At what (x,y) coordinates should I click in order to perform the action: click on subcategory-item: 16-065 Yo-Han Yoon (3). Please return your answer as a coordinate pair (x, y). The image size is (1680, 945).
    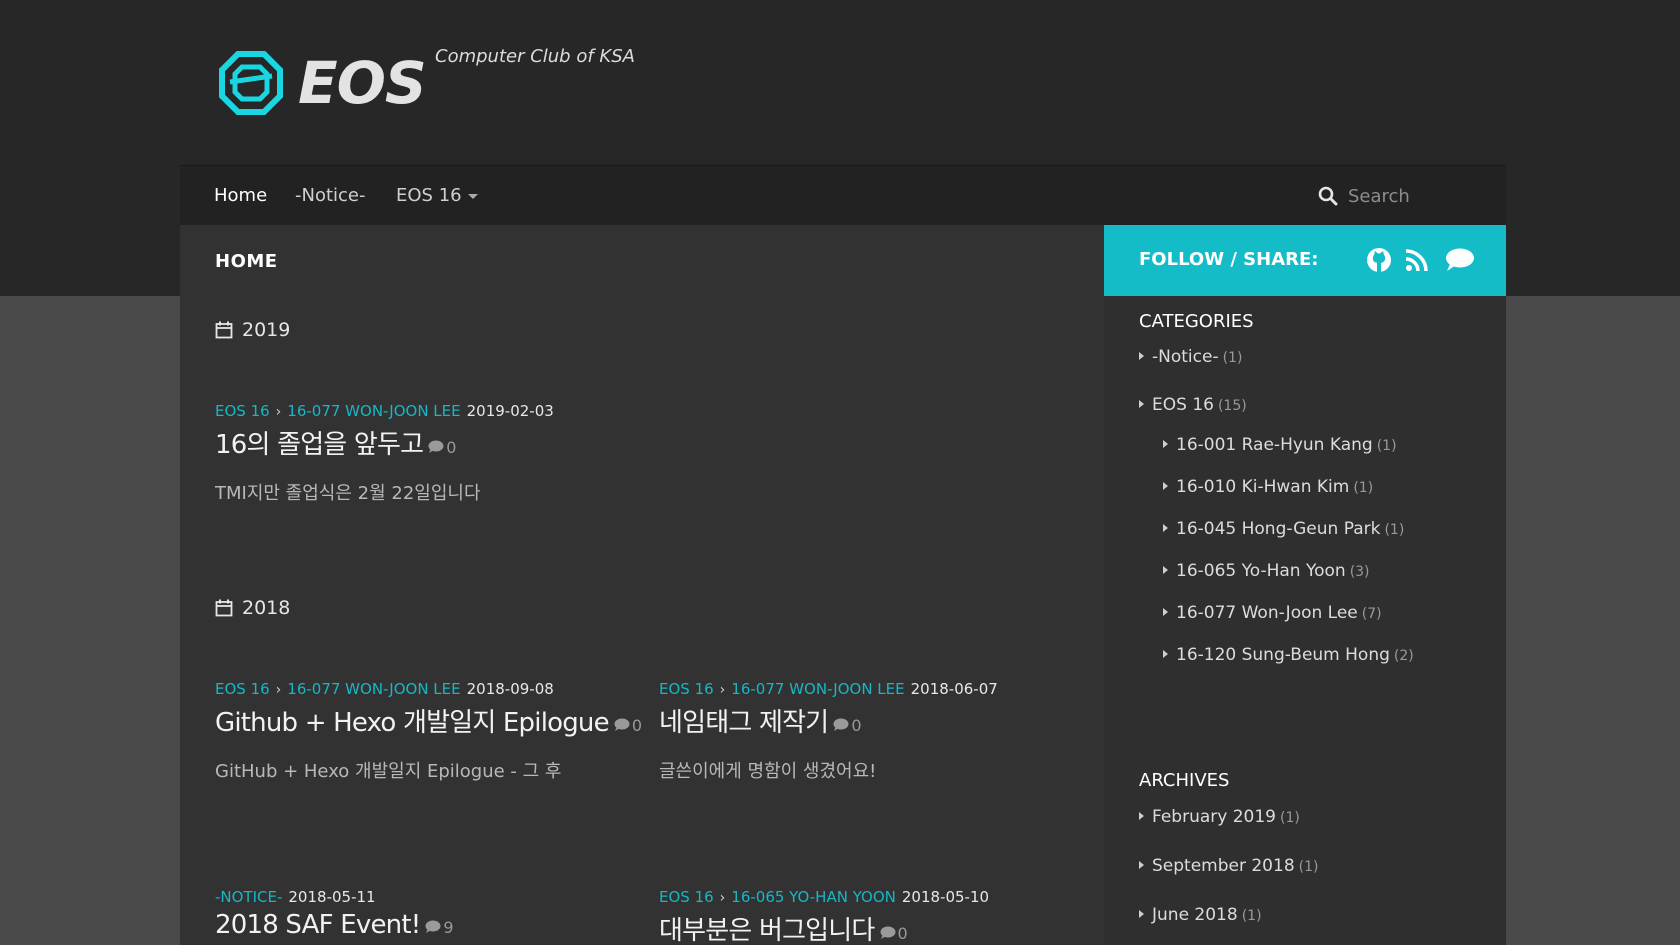
    Looking at the image, I should click on (1266, 571).